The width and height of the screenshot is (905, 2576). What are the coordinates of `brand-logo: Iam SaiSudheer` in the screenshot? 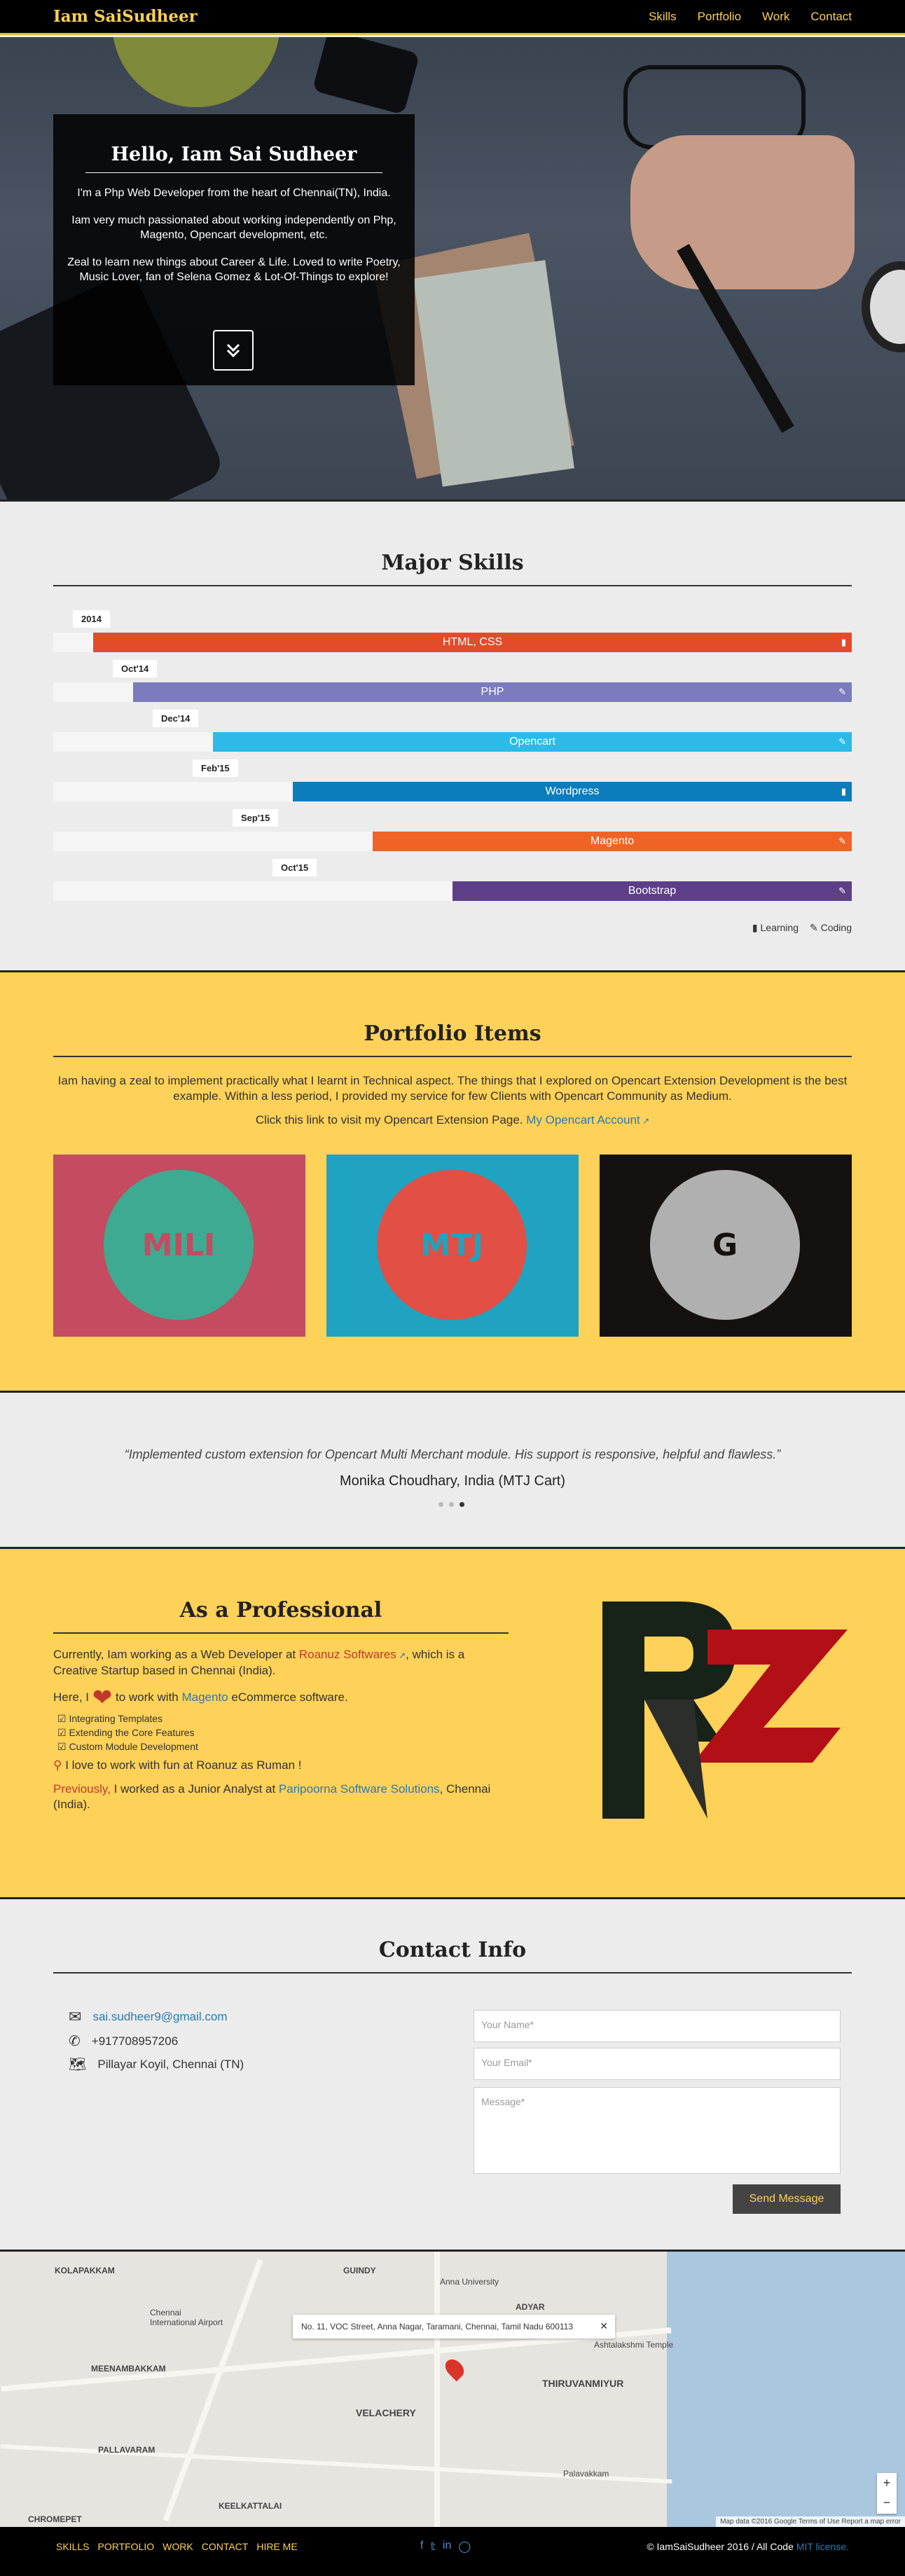 It's located at (125, 16).